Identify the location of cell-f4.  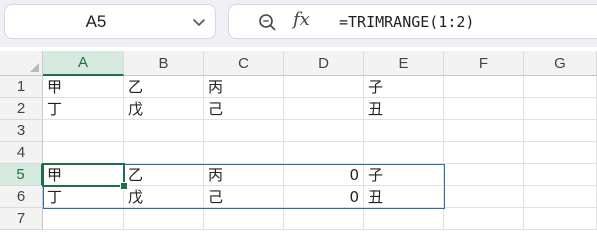
(484, 153).